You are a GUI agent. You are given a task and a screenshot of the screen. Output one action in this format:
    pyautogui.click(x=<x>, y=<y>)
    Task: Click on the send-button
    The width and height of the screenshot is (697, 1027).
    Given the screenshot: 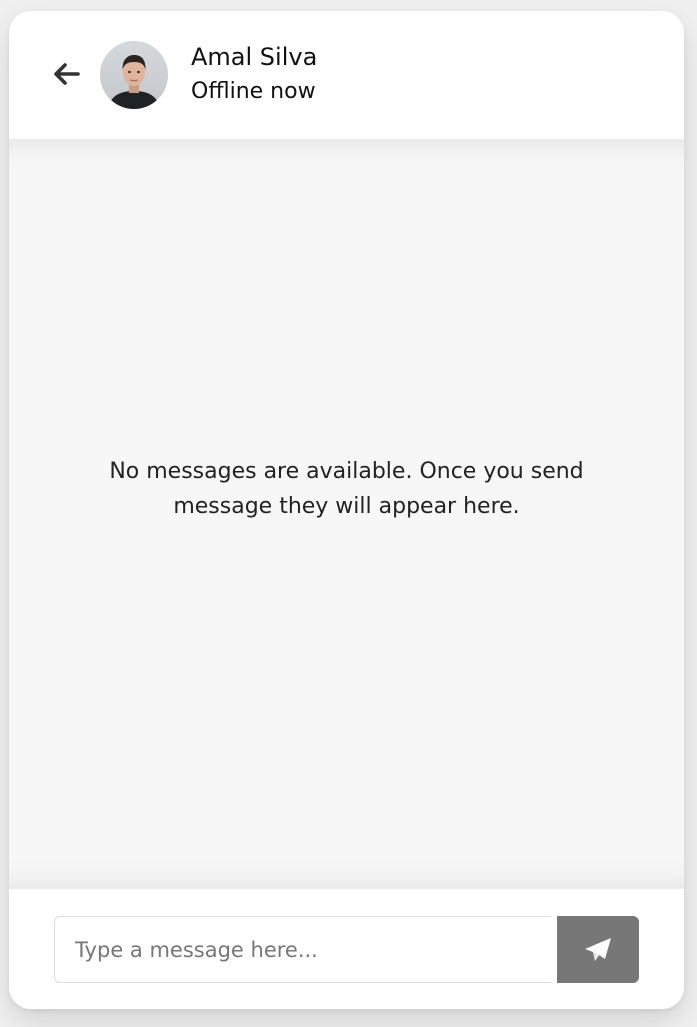 What is the action you would take?
    pyautogui.click(x=598, y=949)
    